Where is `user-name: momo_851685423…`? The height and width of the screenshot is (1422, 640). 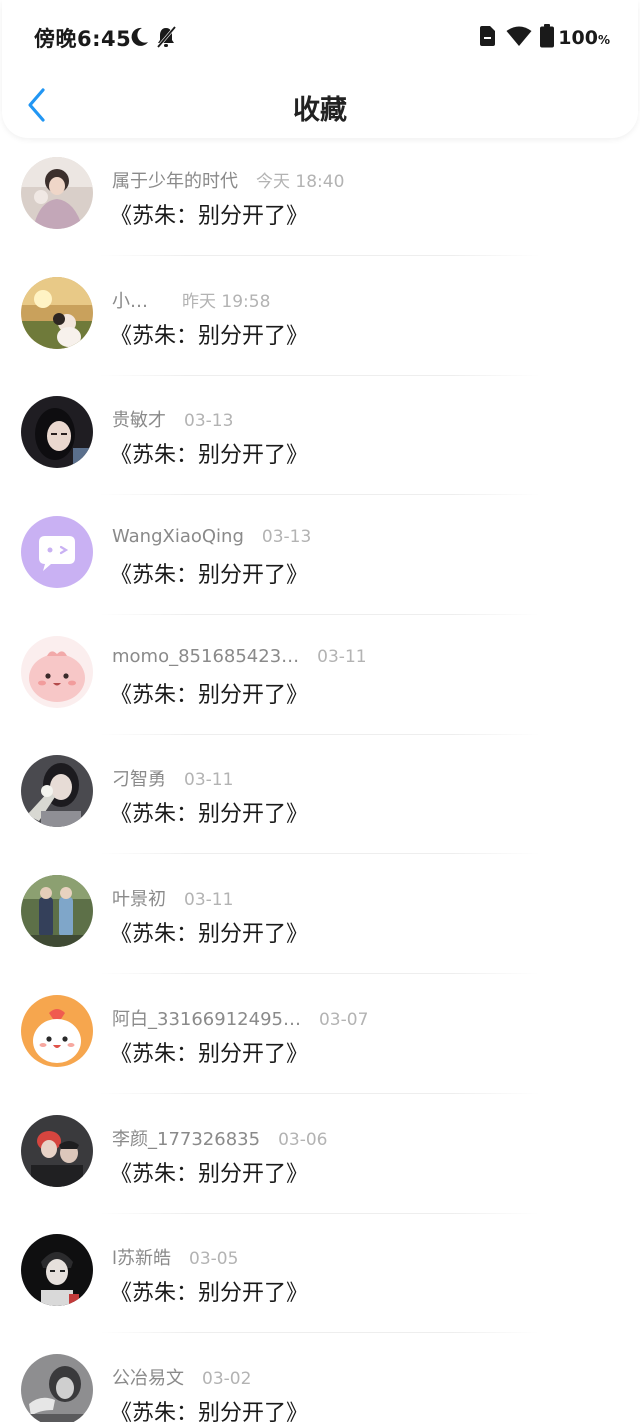 user-name: momo_851685423… is located at coordinates (205, 656).